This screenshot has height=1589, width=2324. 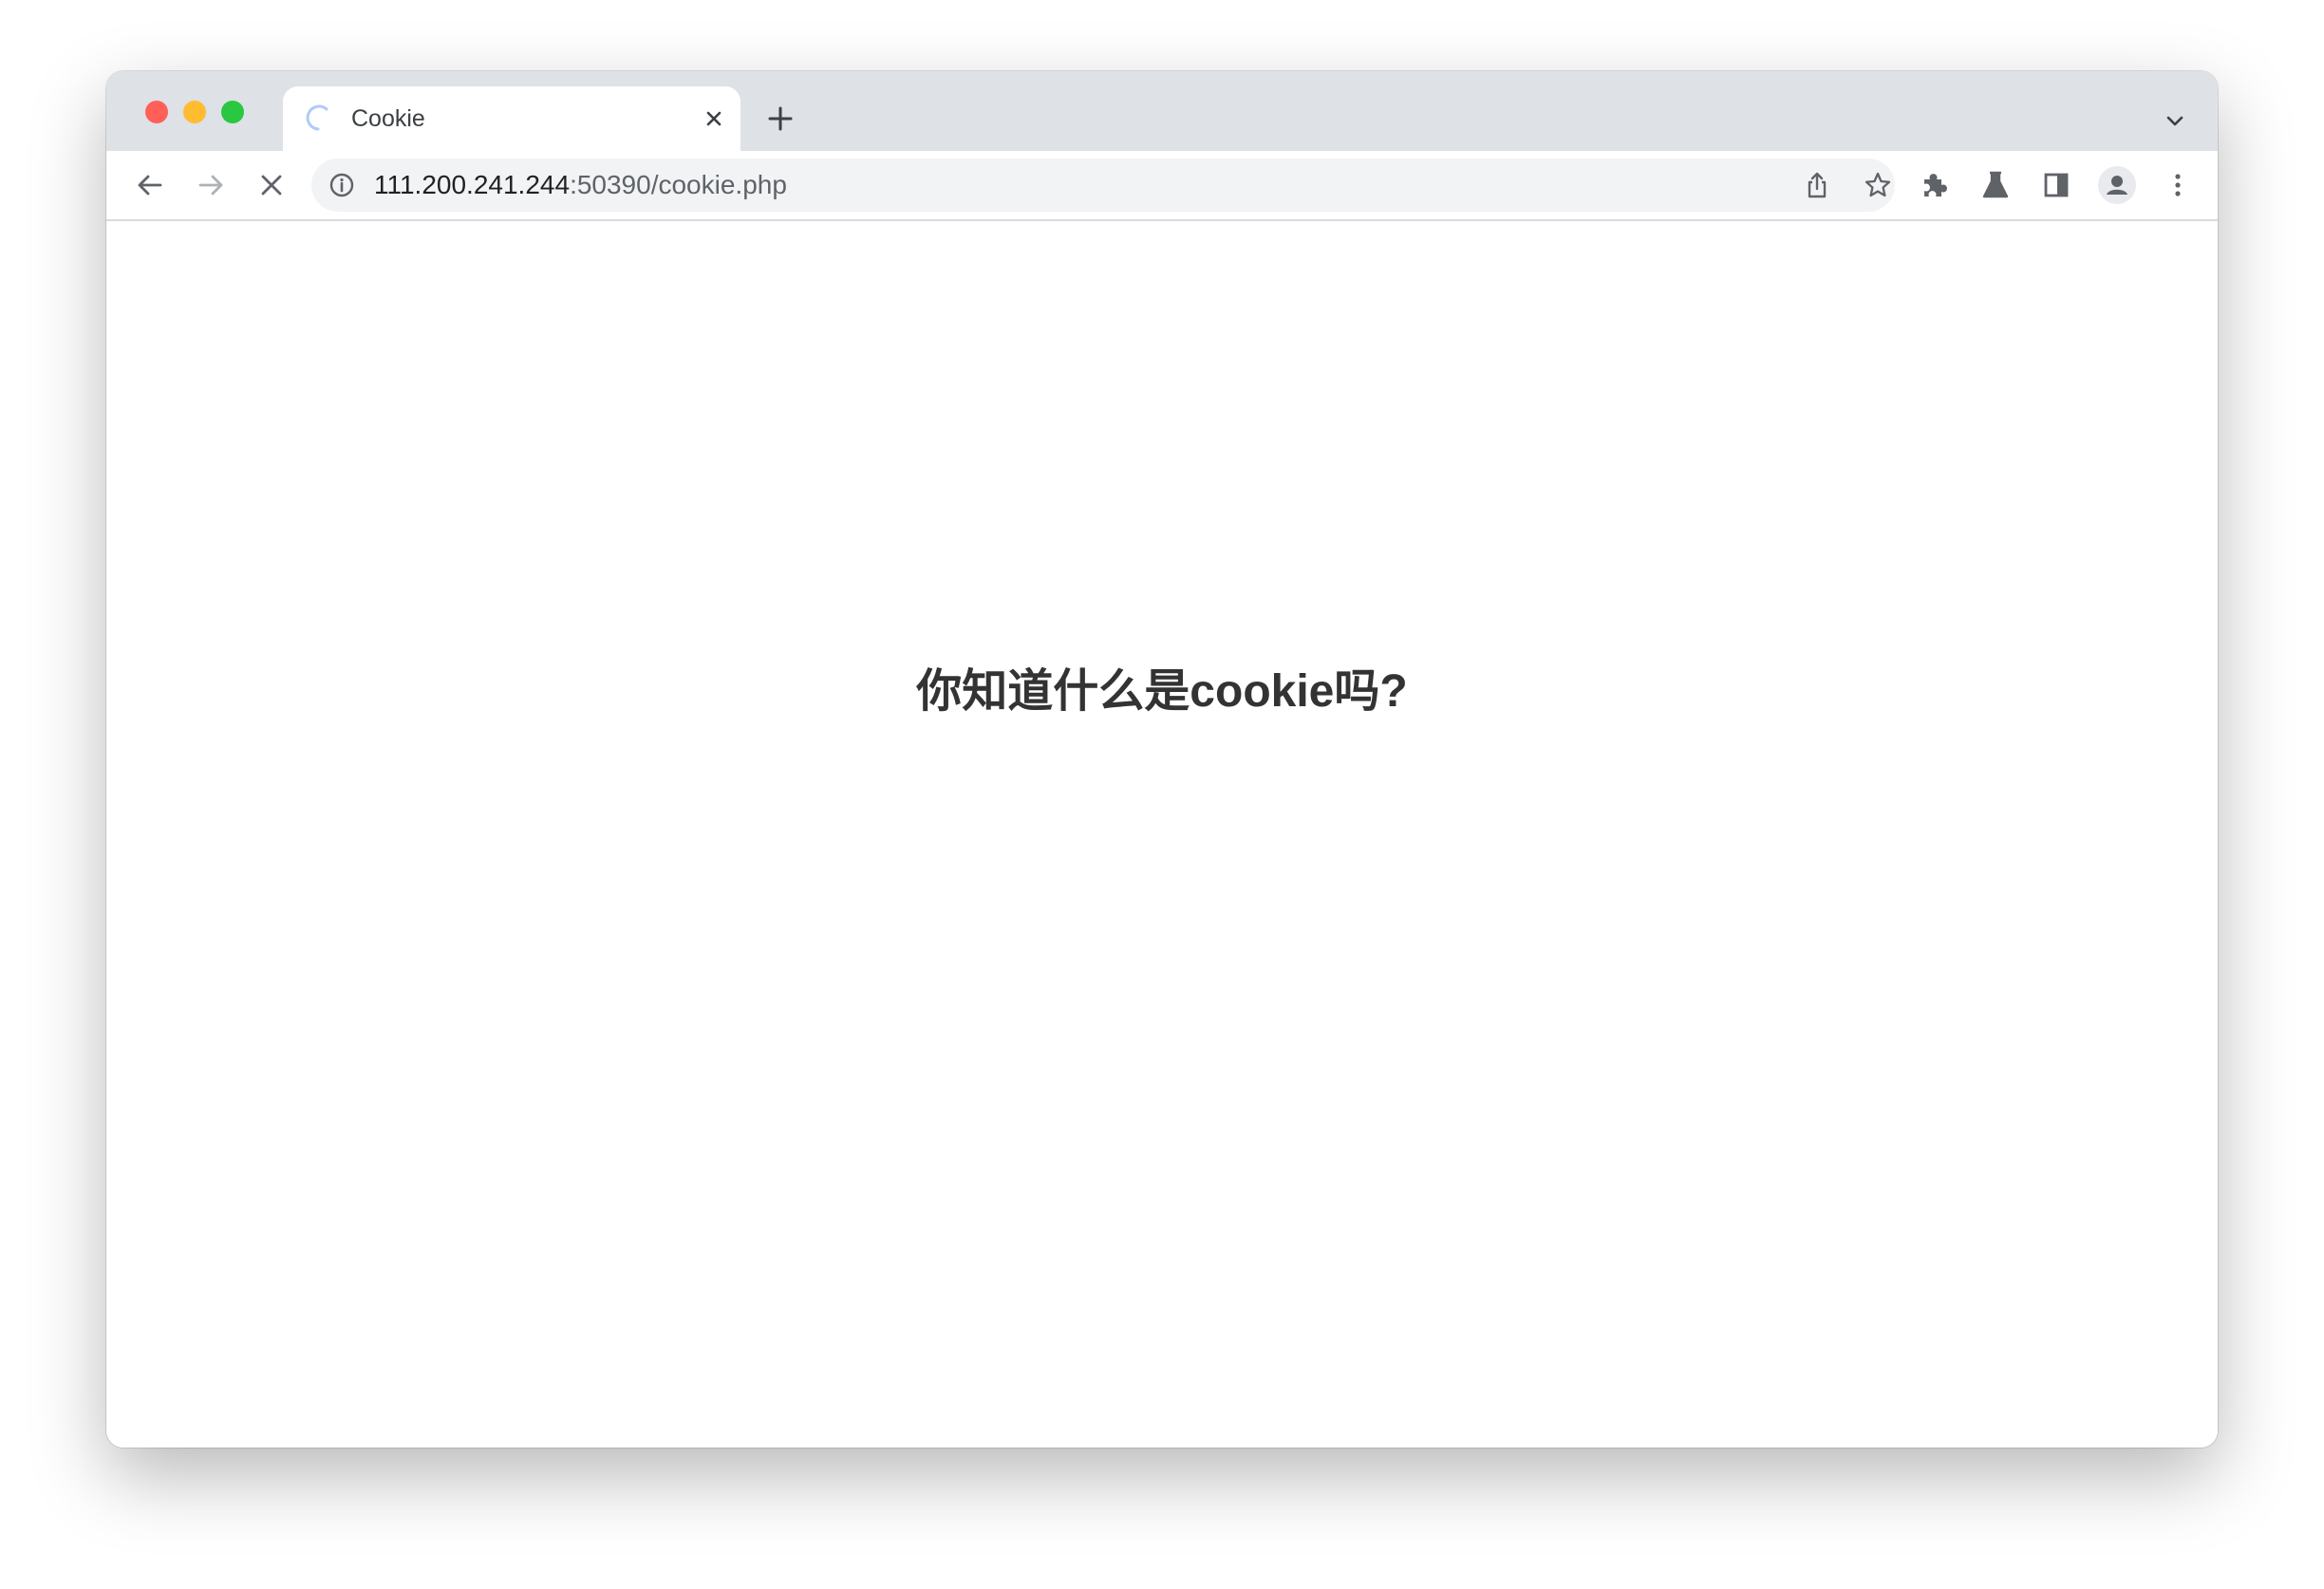 What do you see at coordinates (1817, 185) in the screenshot?
I see `share-icon` at bounding box center [1817, 185].